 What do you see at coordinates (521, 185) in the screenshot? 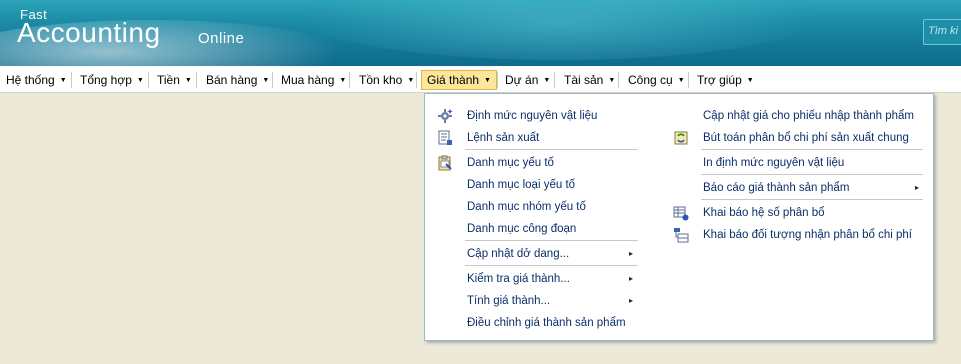
I see `menu-item-label: Danh mục loại yếu tố` at bounding box center [521, 185].